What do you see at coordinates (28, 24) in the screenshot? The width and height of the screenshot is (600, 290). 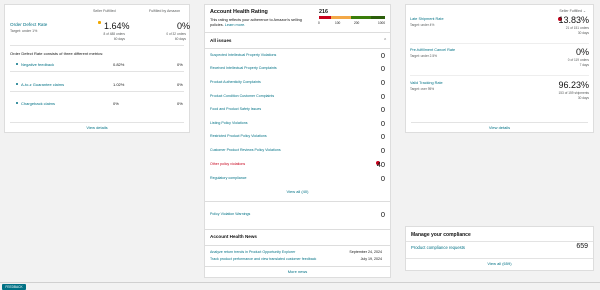 I see `odr-title-link: Order Defect Rate` at bounding box center [28, 24].